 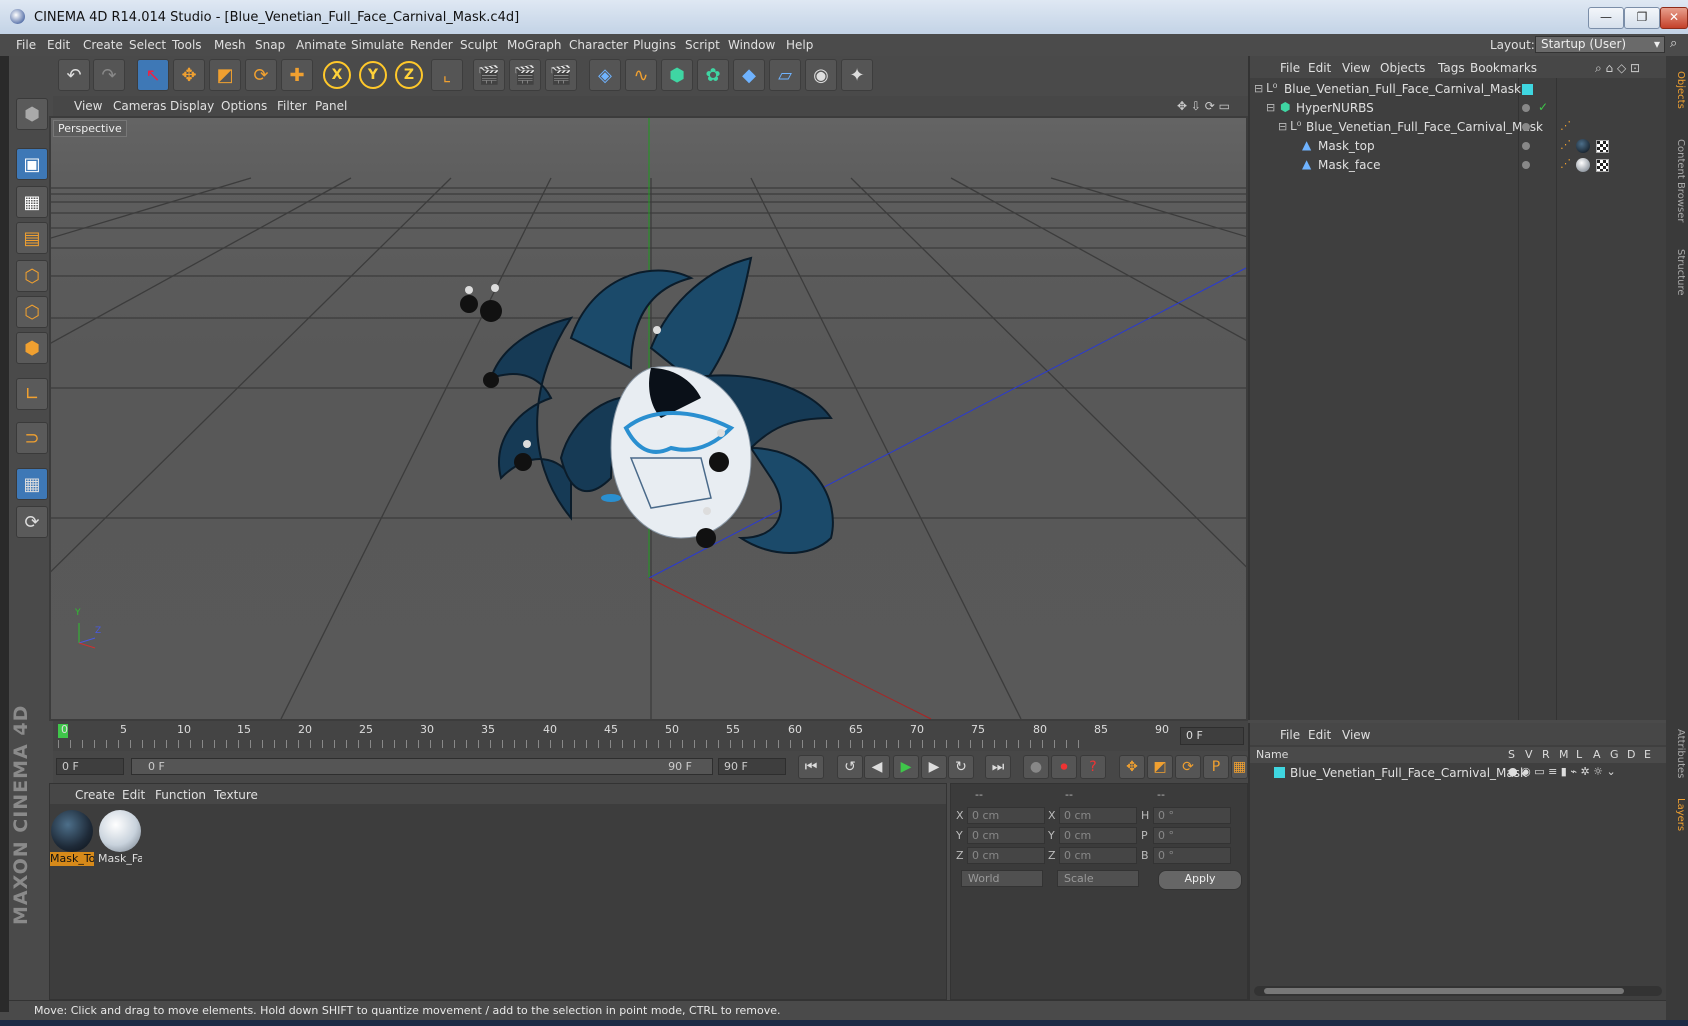 I want to click on layer-horizontal-scrollbar, so click(x=1458, y=991).